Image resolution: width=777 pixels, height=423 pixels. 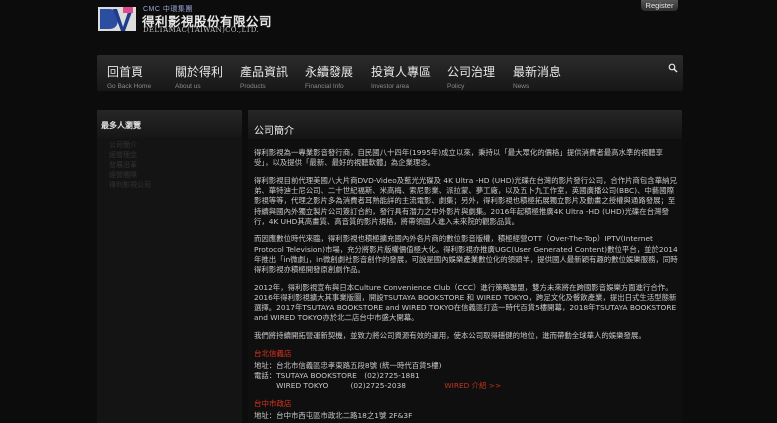 I want to click on main-header: 公司簡介, so click(x=465, y=124).